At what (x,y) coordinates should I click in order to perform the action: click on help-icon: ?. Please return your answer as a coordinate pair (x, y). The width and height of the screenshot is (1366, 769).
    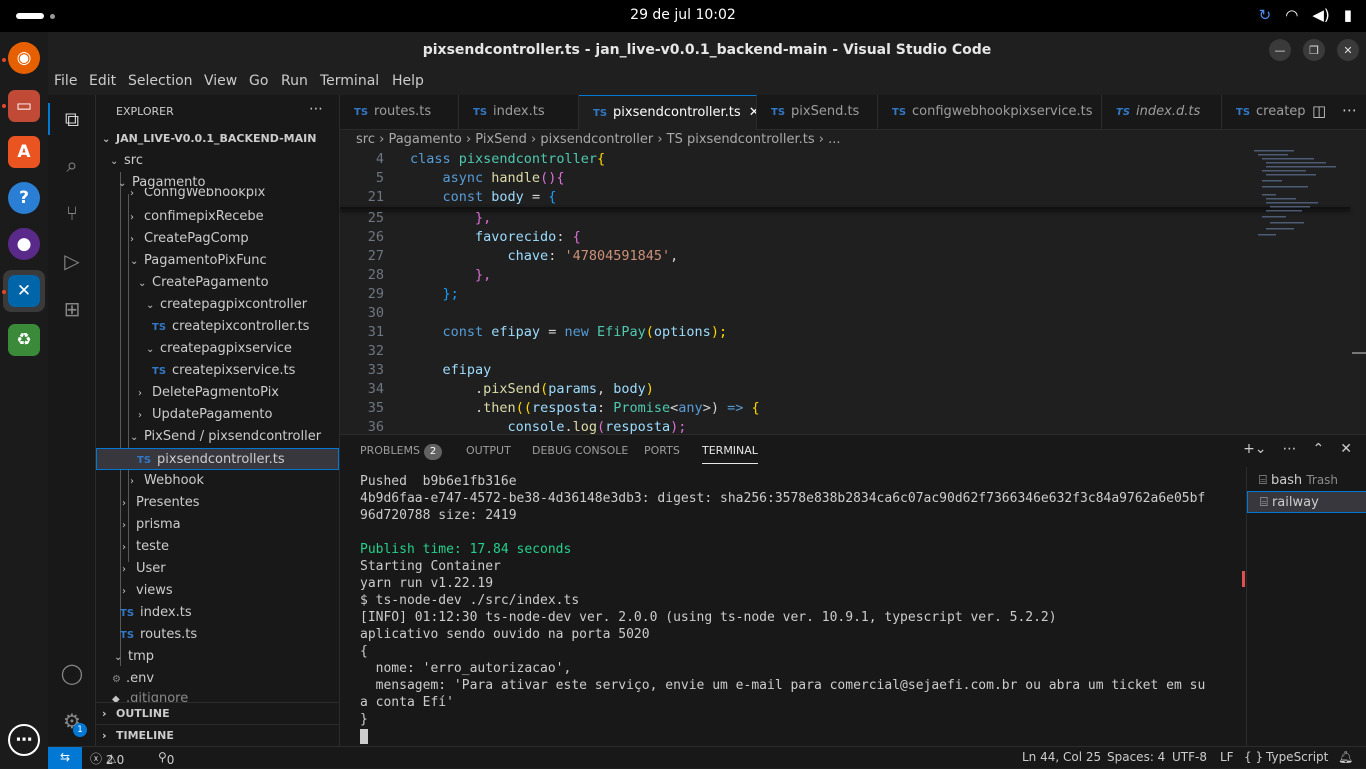
    Looking at the image, I should click on (24, 198).